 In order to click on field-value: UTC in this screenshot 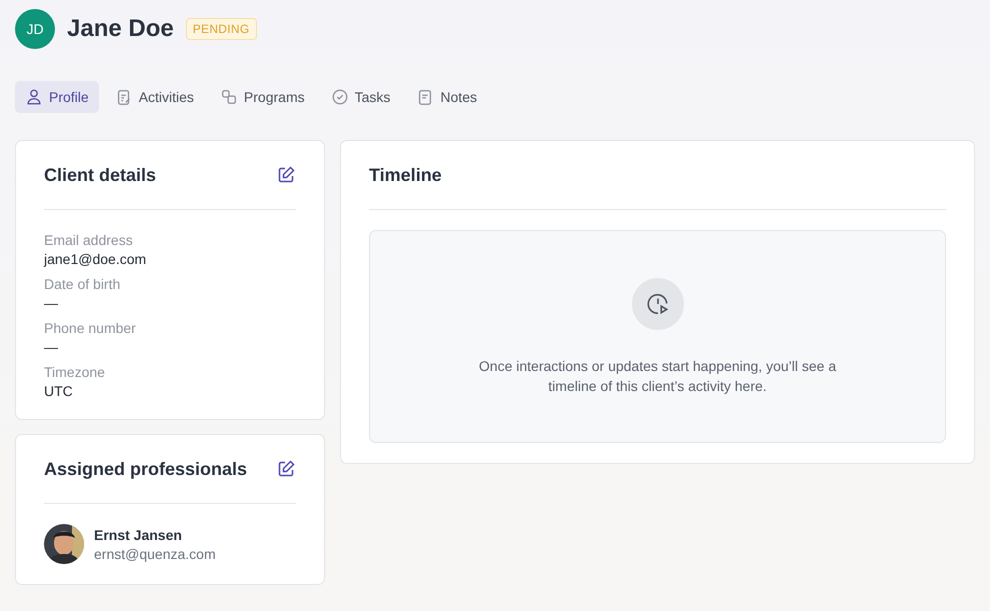, I will do `click(59, 391)`.